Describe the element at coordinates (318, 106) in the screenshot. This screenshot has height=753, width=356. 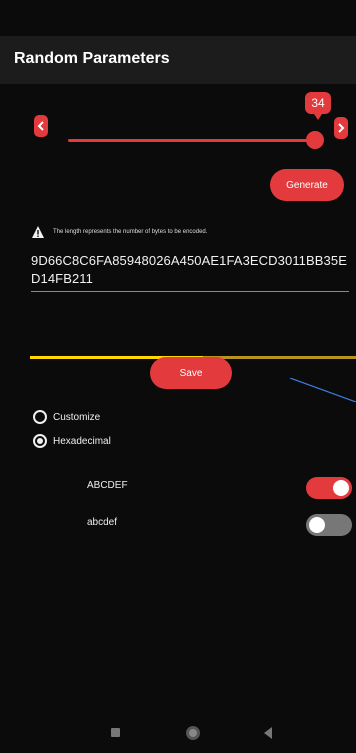
I see `slider-value-bubble: 34` at that location.